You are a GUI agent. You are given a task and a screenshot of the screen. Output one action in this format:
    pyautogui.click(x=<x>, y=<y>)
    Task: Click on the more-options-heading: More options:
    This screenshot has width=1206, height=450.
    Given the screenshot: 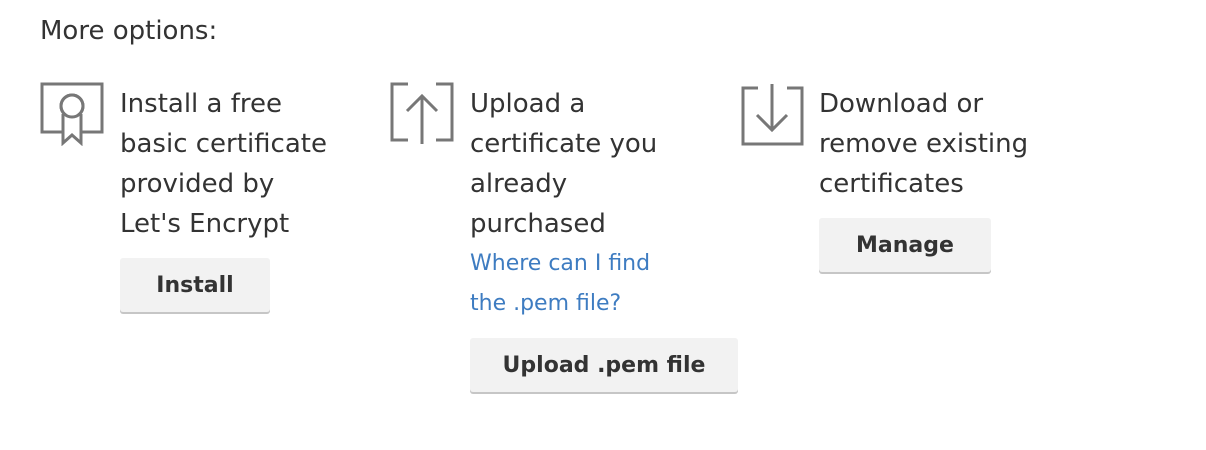 What is the action you would take?
    pyautogui.click(x=129, y=31)
    